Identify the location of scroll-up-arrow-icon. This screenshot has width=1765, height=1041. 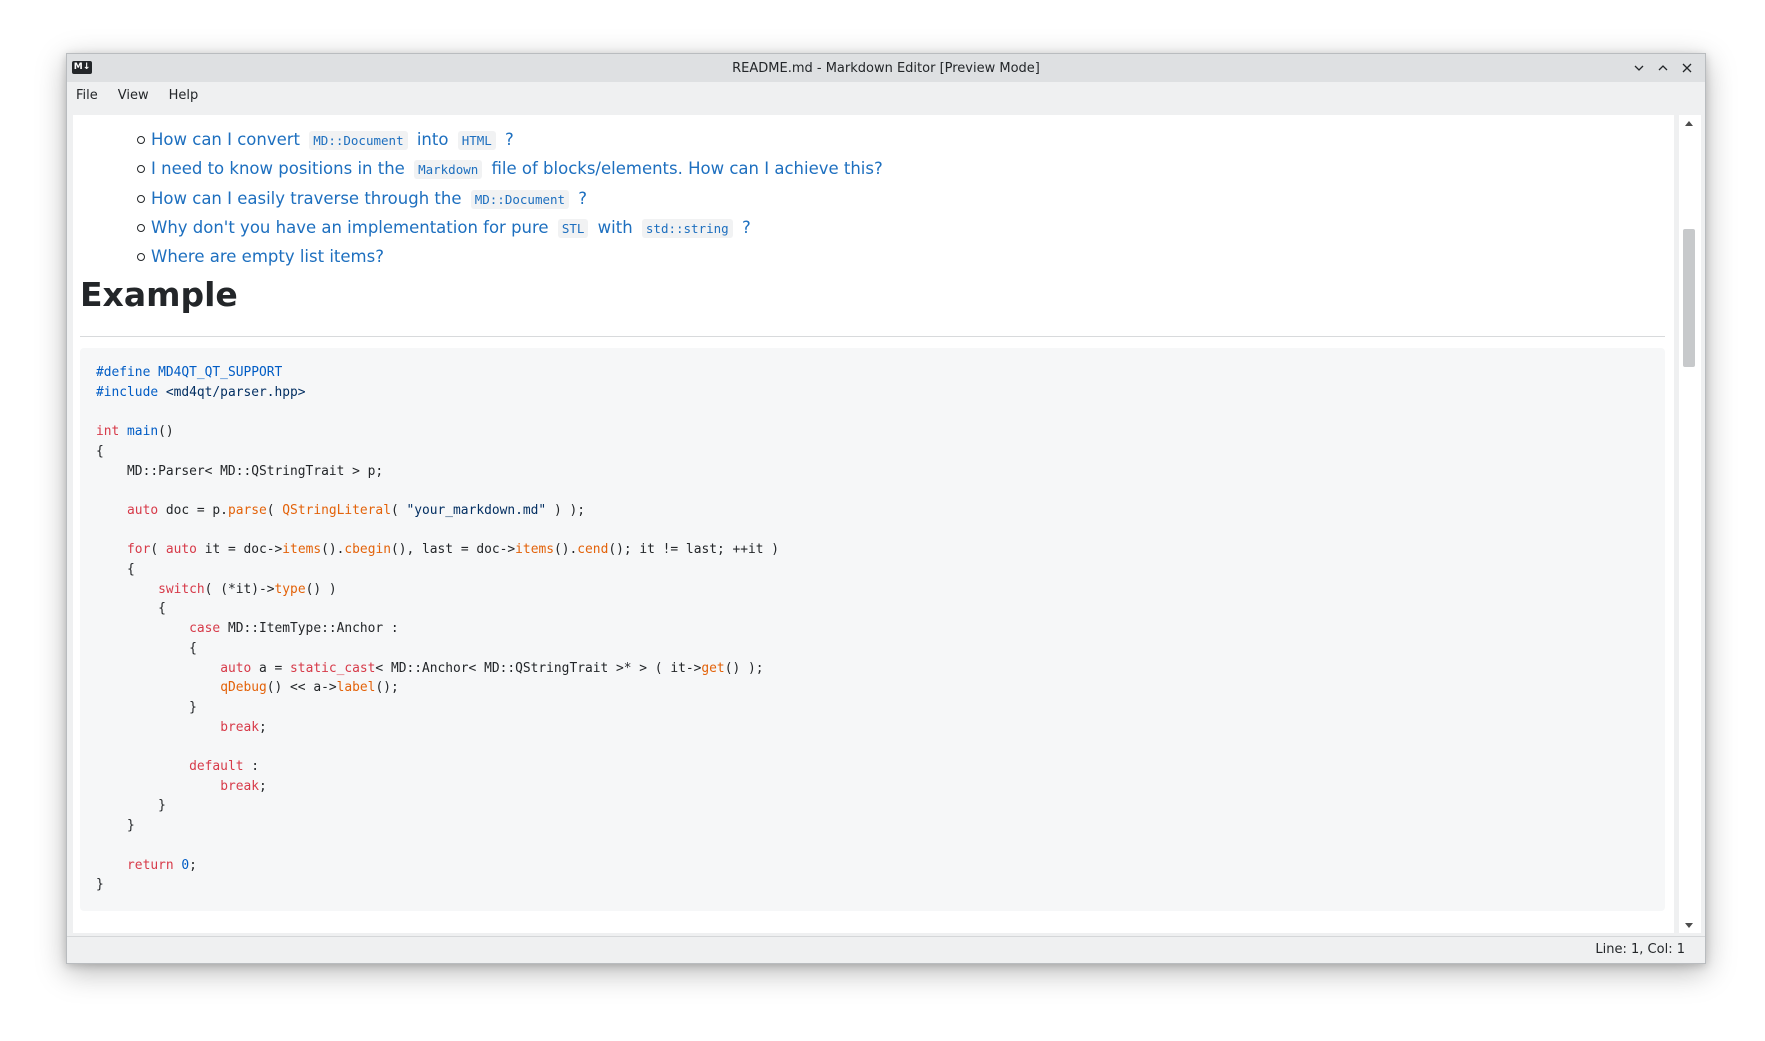
(1689, 123).